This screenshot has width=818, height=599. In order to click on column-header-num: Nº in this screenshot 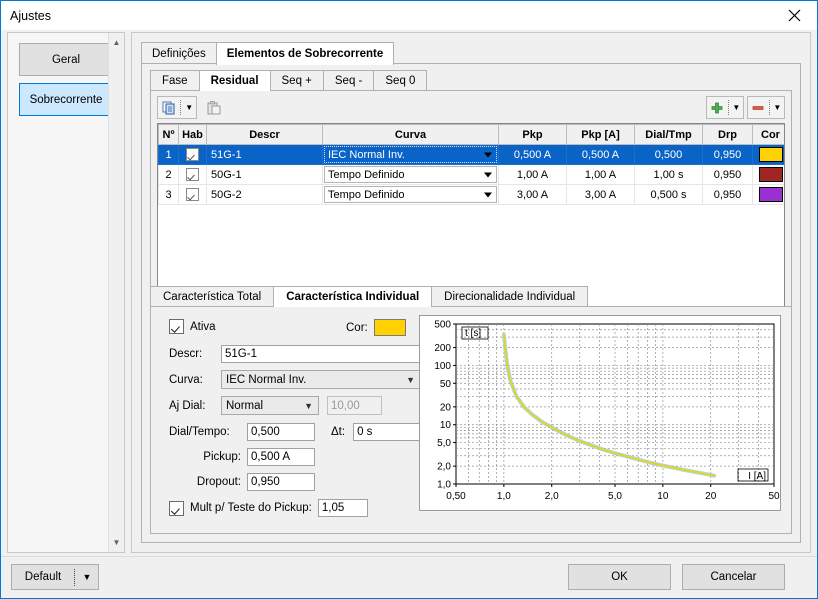, I will do `click(168, 134)`.